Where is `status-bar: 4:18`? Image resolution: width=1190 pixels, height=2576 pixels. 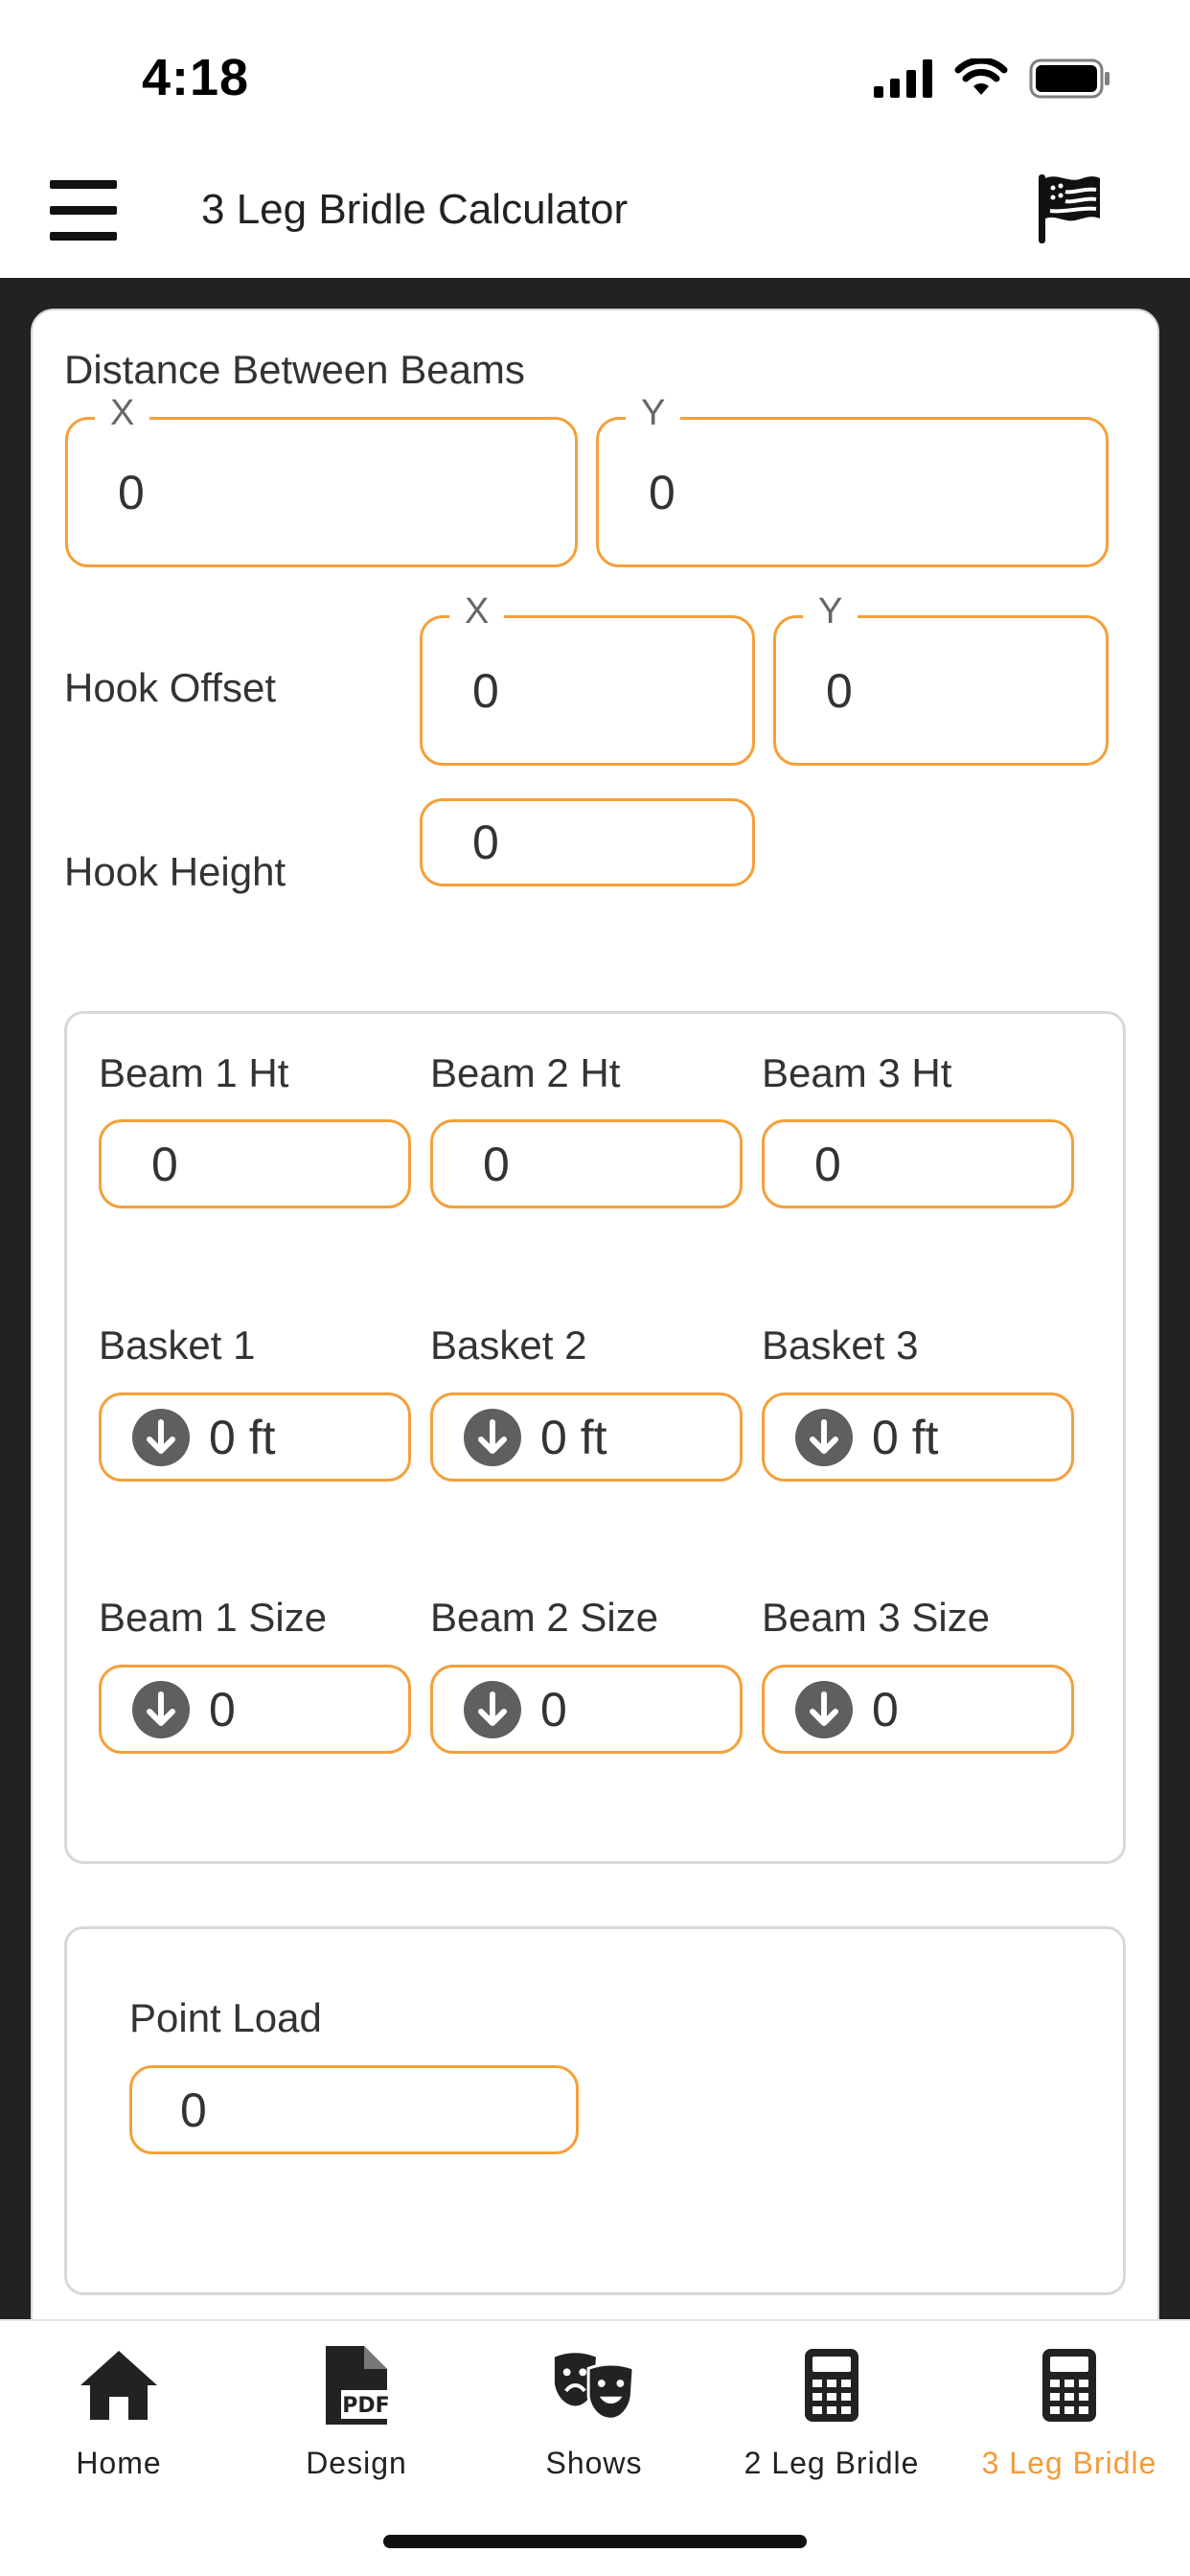 status-bar: 4:18 is located at coordinates (595, 76).